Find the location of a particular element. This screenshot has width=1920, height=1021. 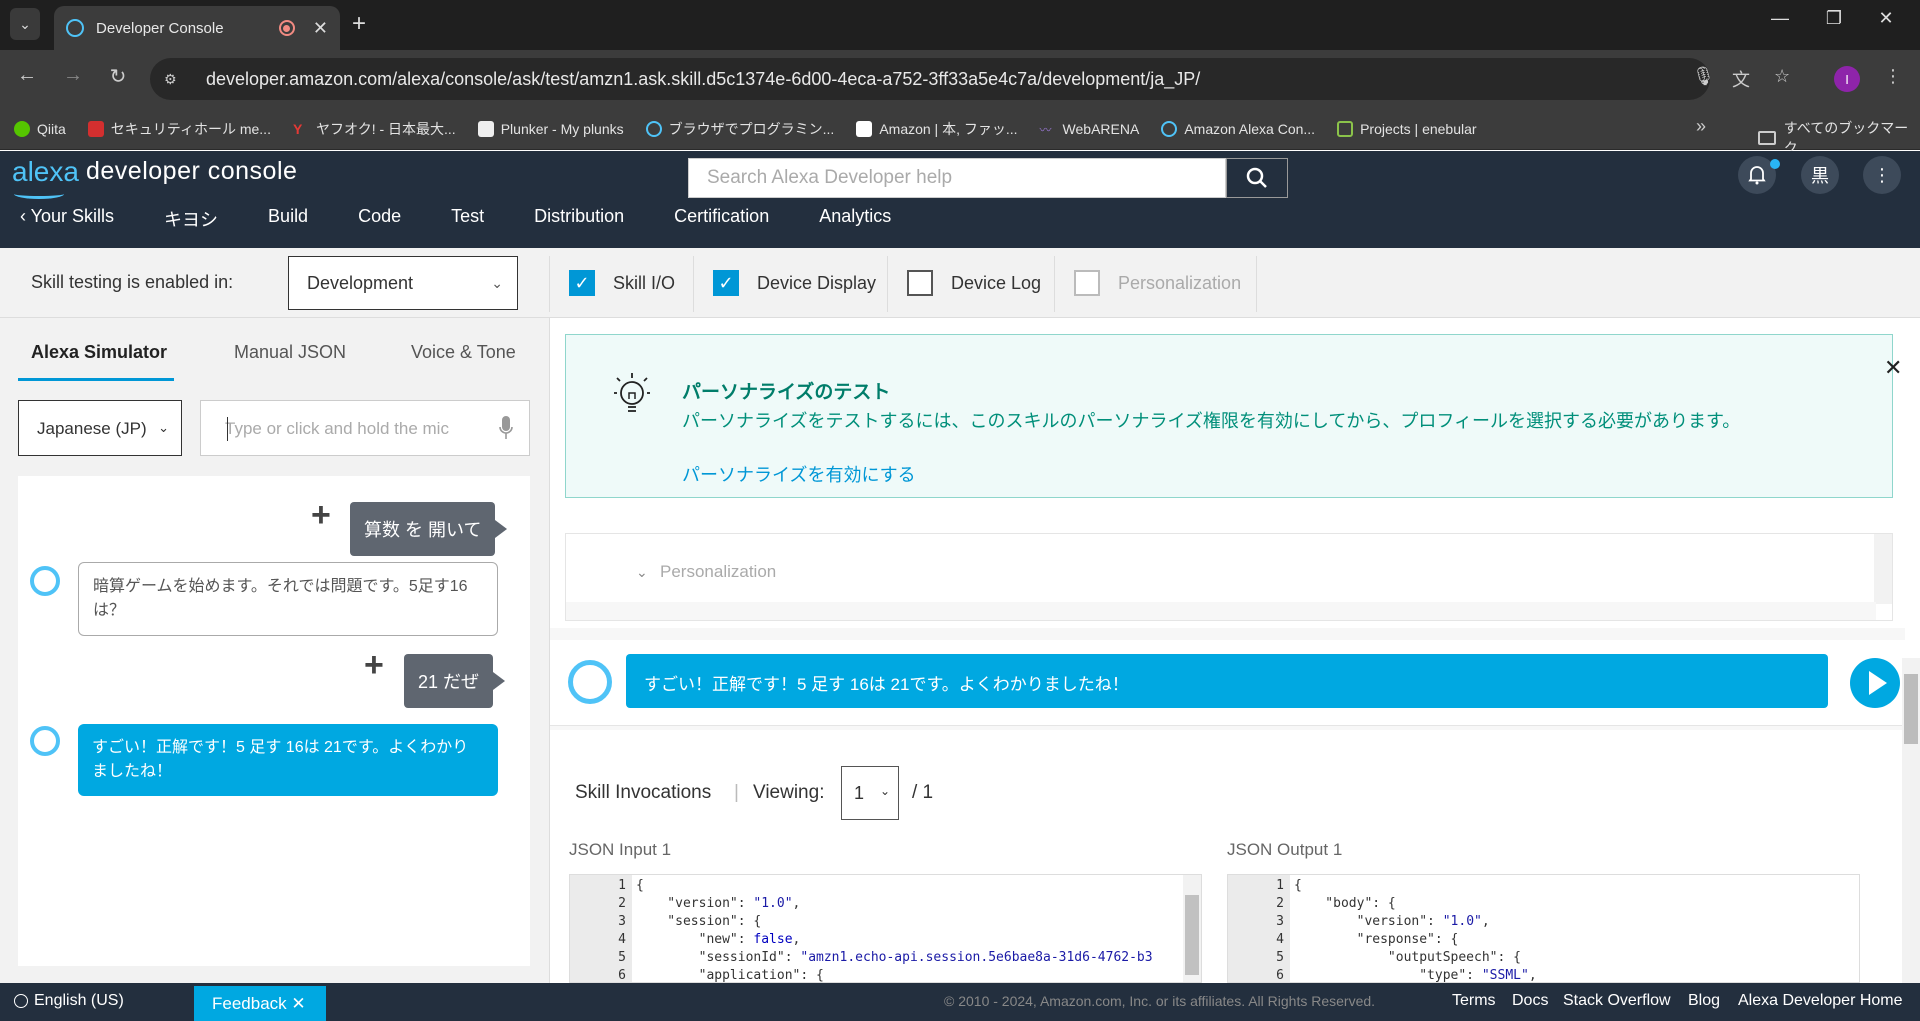

site-settings-icon: ⚙ is located at coordinates (174, 79).